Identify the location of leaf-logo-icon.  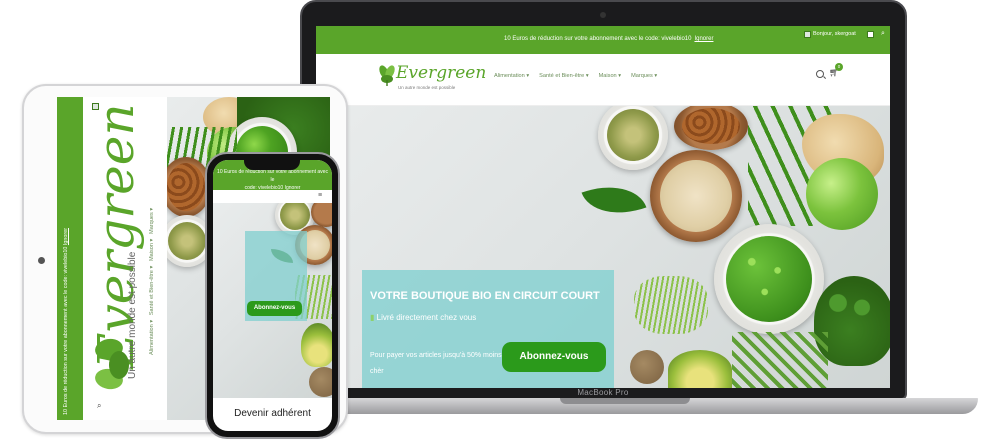
(387, 75).